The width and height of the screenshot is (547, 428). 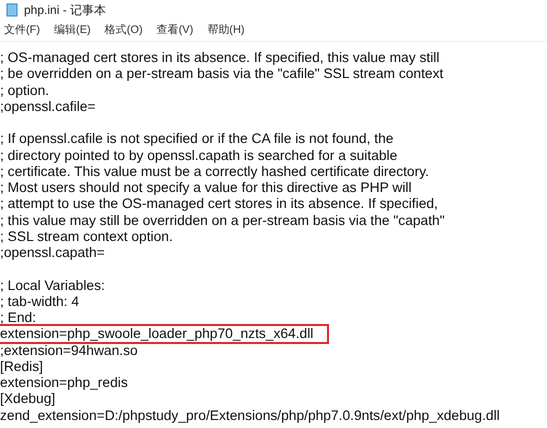 What do you see at coordinates (48, 106) in the screenshot?
I see `text-line: ;openssl.cafile=` at bounding box center [48, 106].